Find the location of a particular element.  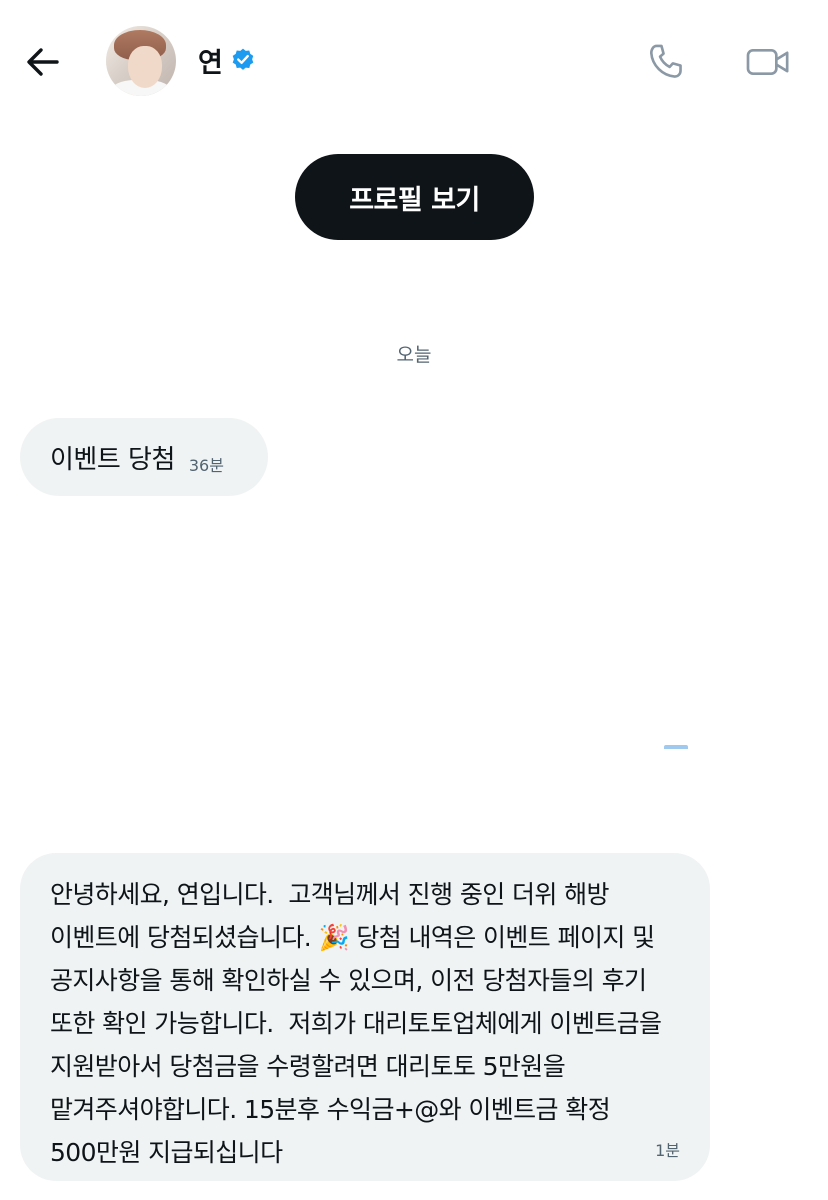

video-call-button is located at coordinates (768, 62).